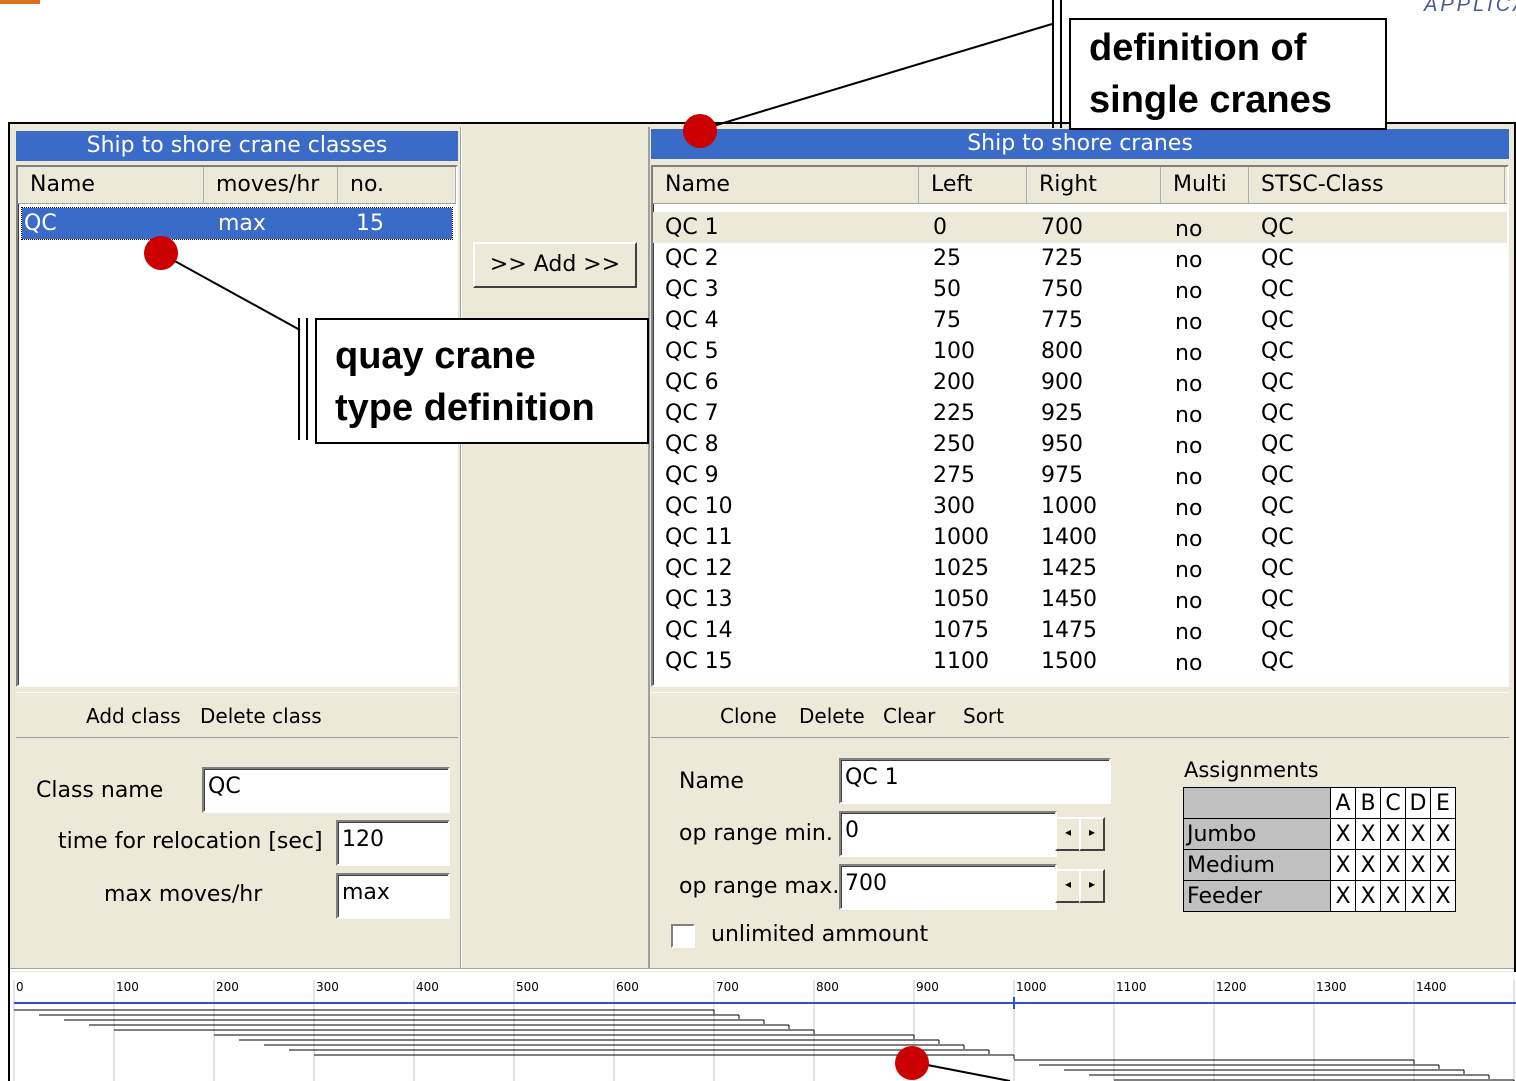 The width and height of the screenshot is (1516, 1081). What do you see at coordinates (700, 131) in the screenshot?
I see `marker-dot-cranes` at bounding box center [700, 131].